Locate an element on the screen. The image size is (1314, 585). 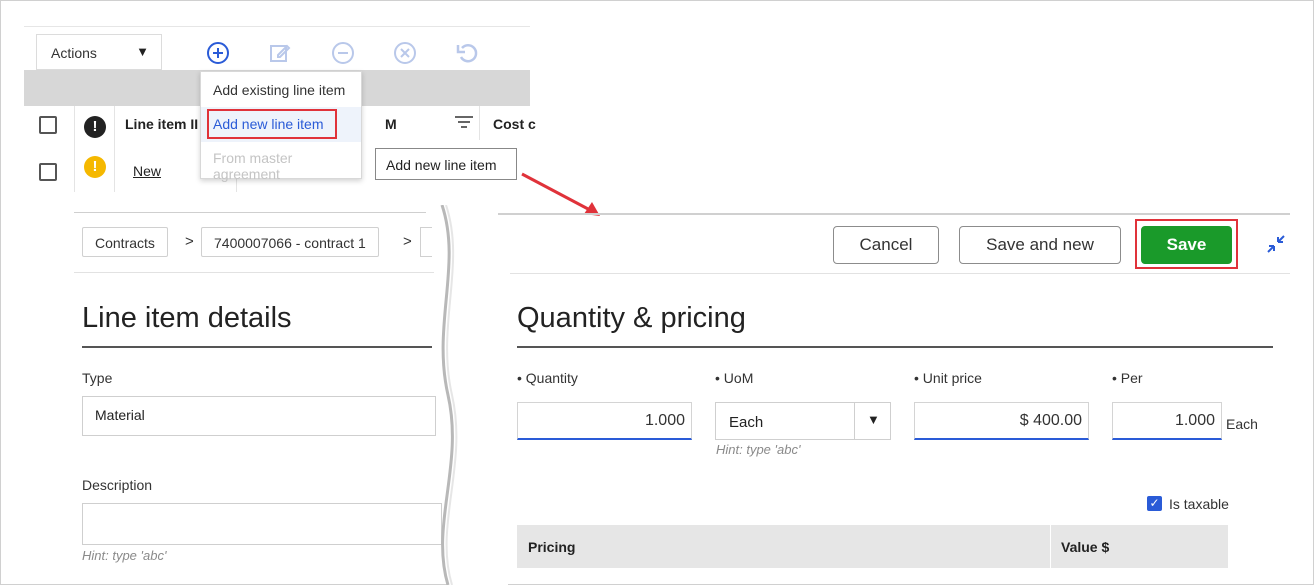
breadcrumb-contracts: Contracts is located at coordinates (125, 242).